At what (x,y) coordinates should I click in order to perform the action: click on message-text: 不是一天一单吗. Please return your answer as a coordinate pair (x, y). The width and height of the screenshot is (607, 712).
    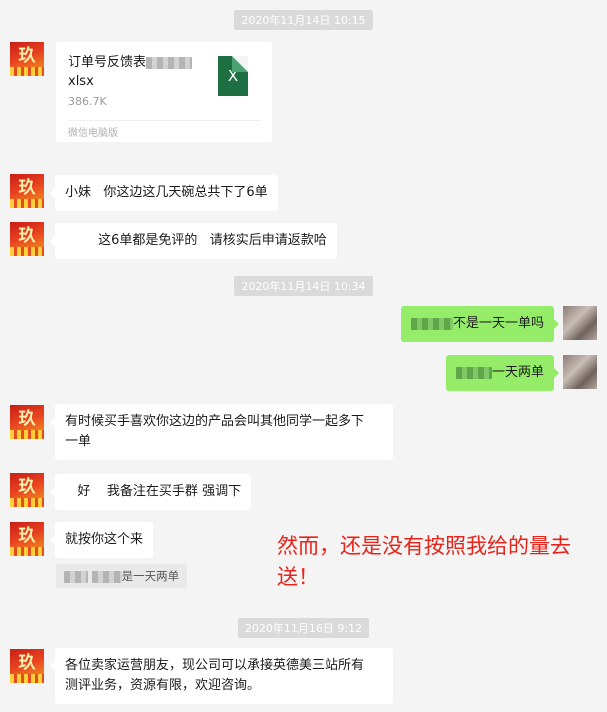
    Looking at the image, I should click on (498, 323).